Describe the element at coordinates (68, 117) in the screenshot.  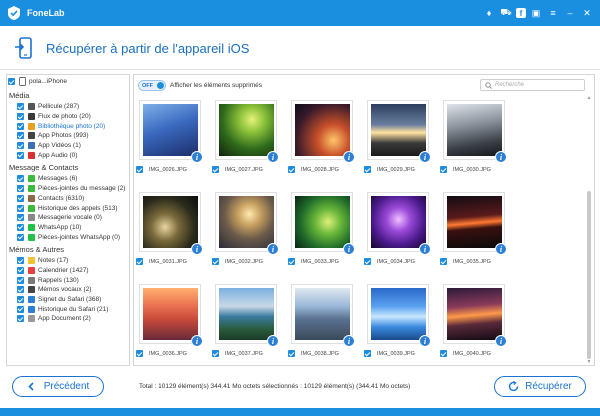
I see `sidebar-item: Flux de photo (20)` at that location.